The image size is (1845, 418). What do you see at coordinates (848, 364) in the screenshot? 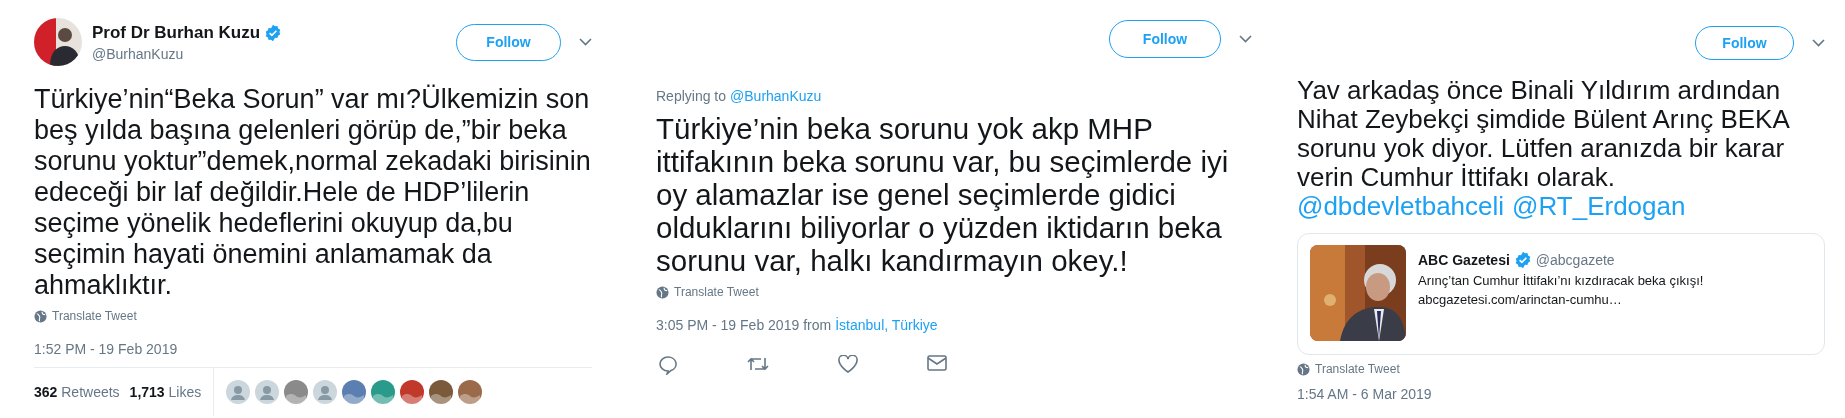
I see `heart-icon` at bounding box center [848, 364].